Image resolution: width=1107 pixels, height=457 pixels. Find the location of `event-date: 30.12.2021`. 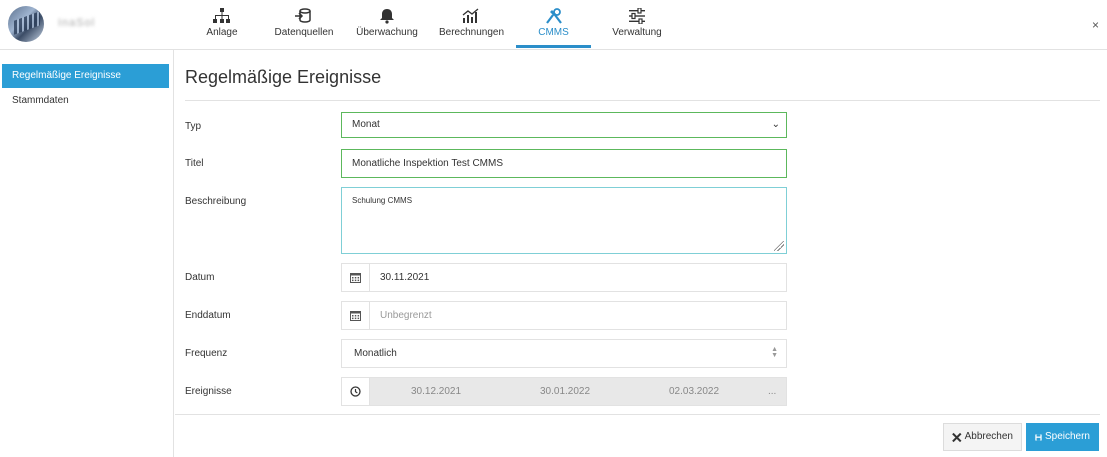

event-date: 30.12.2021 is located at coordinates (436, 391).